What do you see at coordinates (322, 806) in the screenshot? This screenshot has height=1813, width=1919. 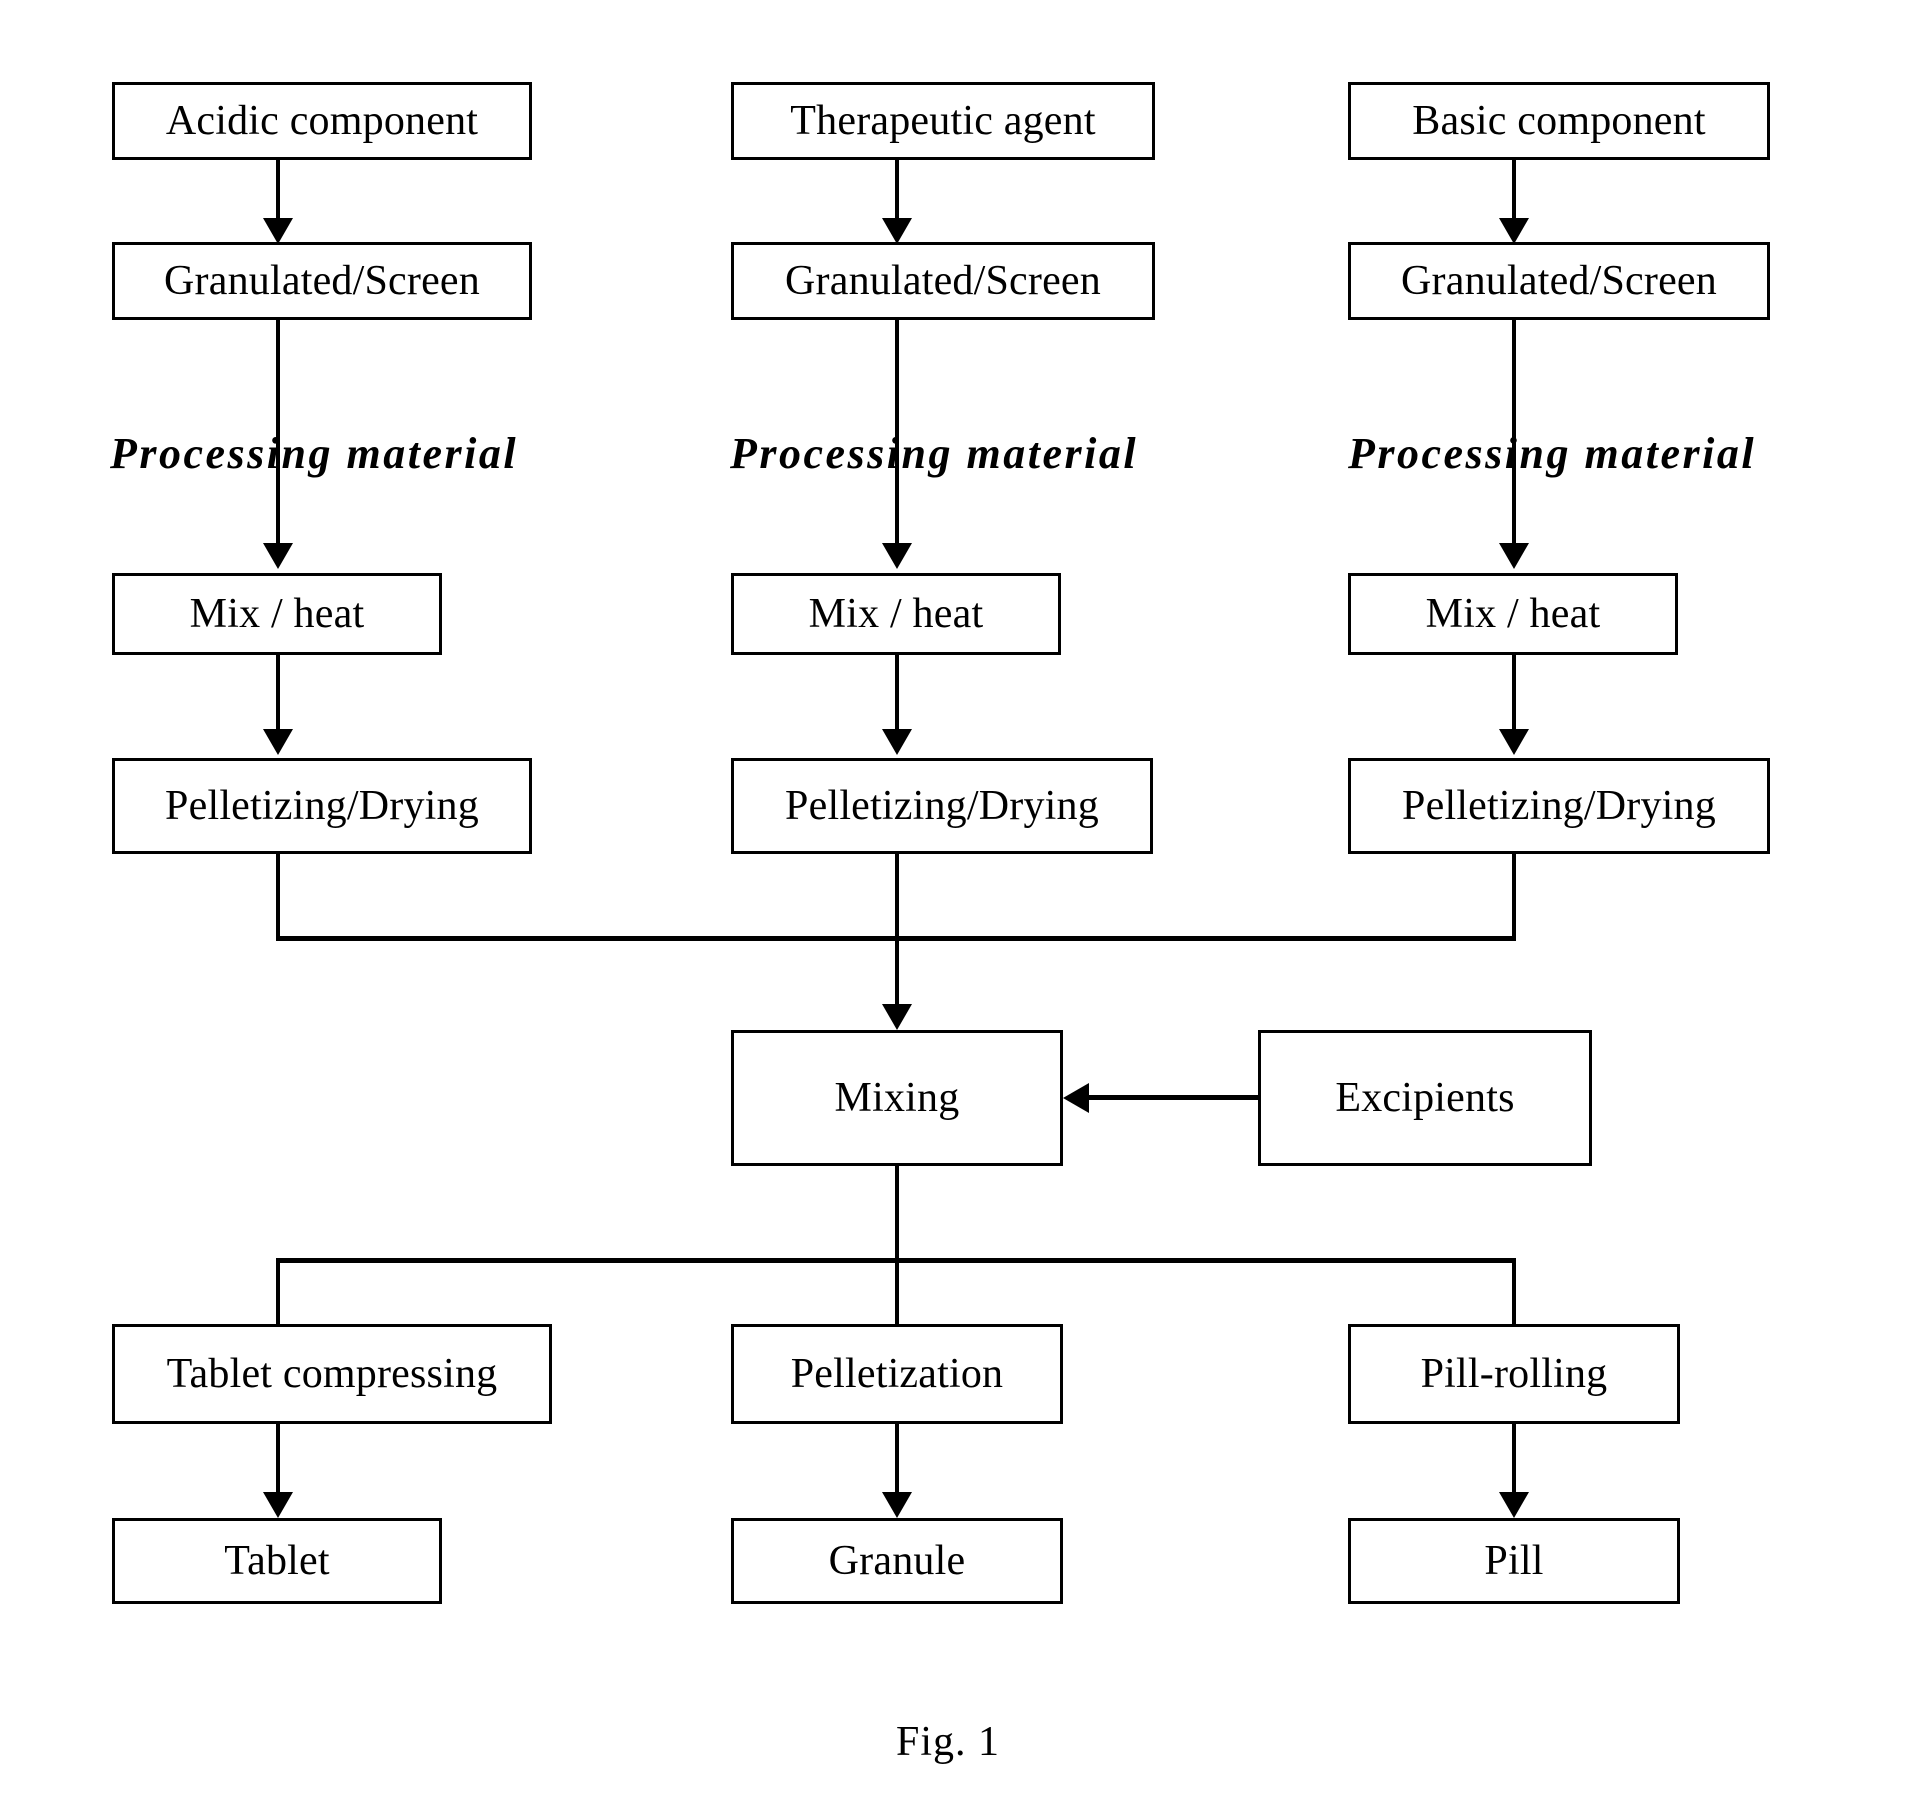 I see `node-pelletizing-drying-left: Pelletizing/Drying` at bounding box center [322, 806].